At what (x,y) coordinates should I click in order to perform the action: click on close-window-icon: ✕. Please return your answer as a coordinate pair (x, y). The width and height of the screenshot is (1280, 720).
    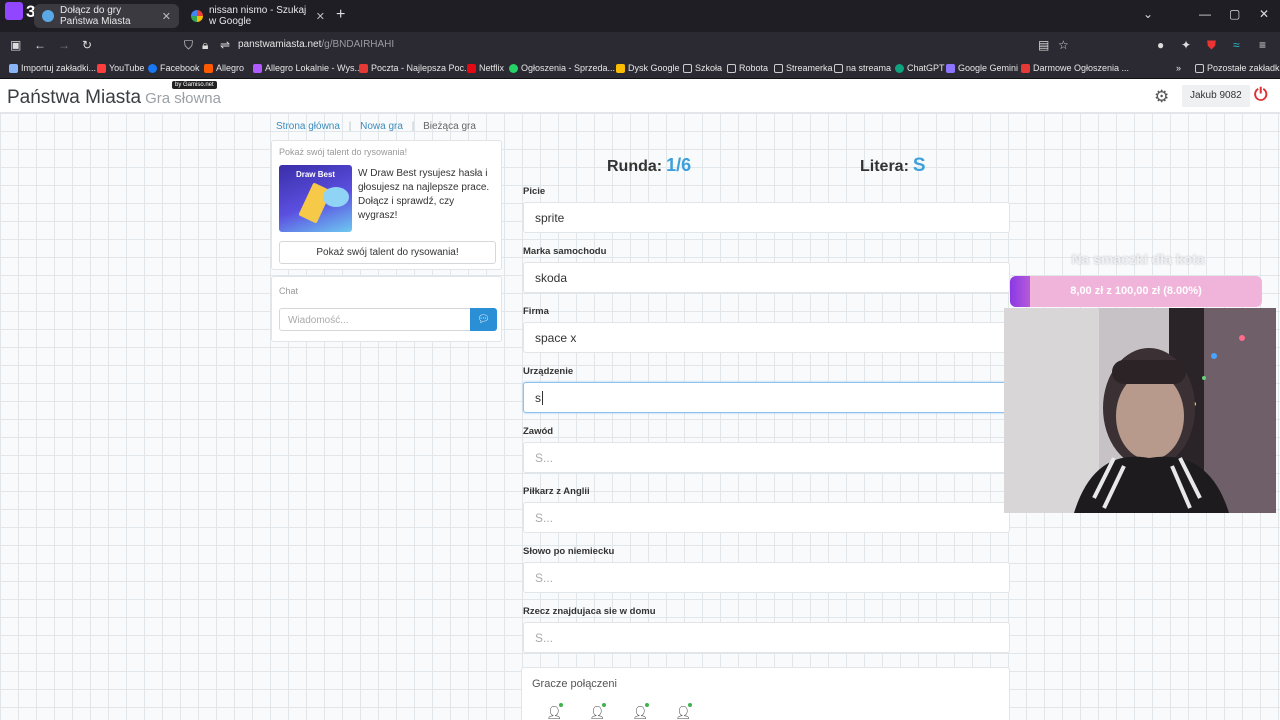
    Looking at the image, I should click on (1264, 14).